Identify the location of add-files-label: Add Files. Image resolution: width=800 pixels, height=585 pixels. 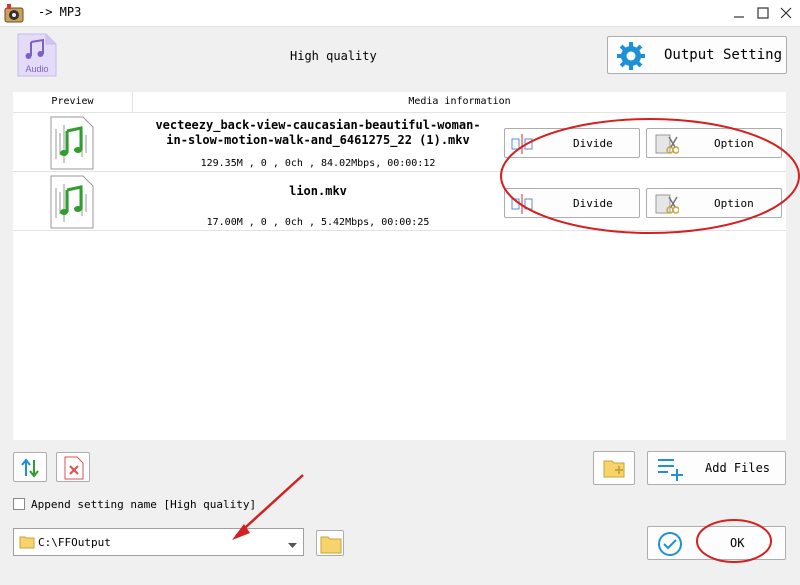
(738, 468).